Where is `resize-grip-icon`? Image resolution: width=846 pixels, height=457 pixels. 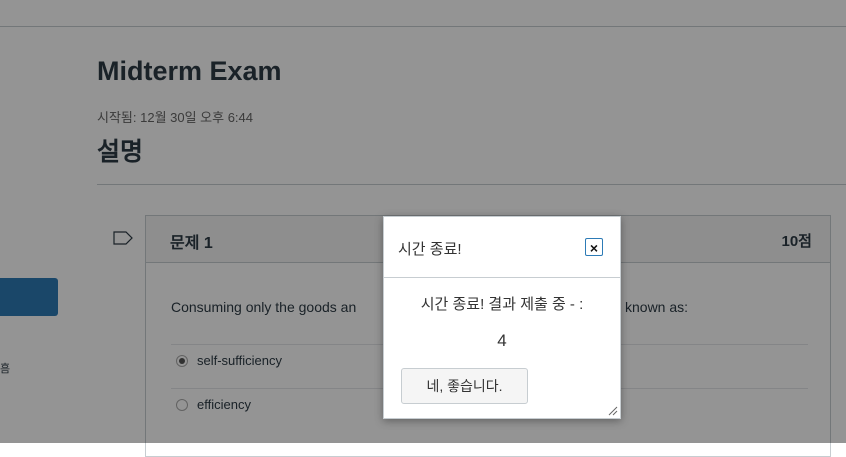
resize-grip-icon is located at coordinates (612, 410).